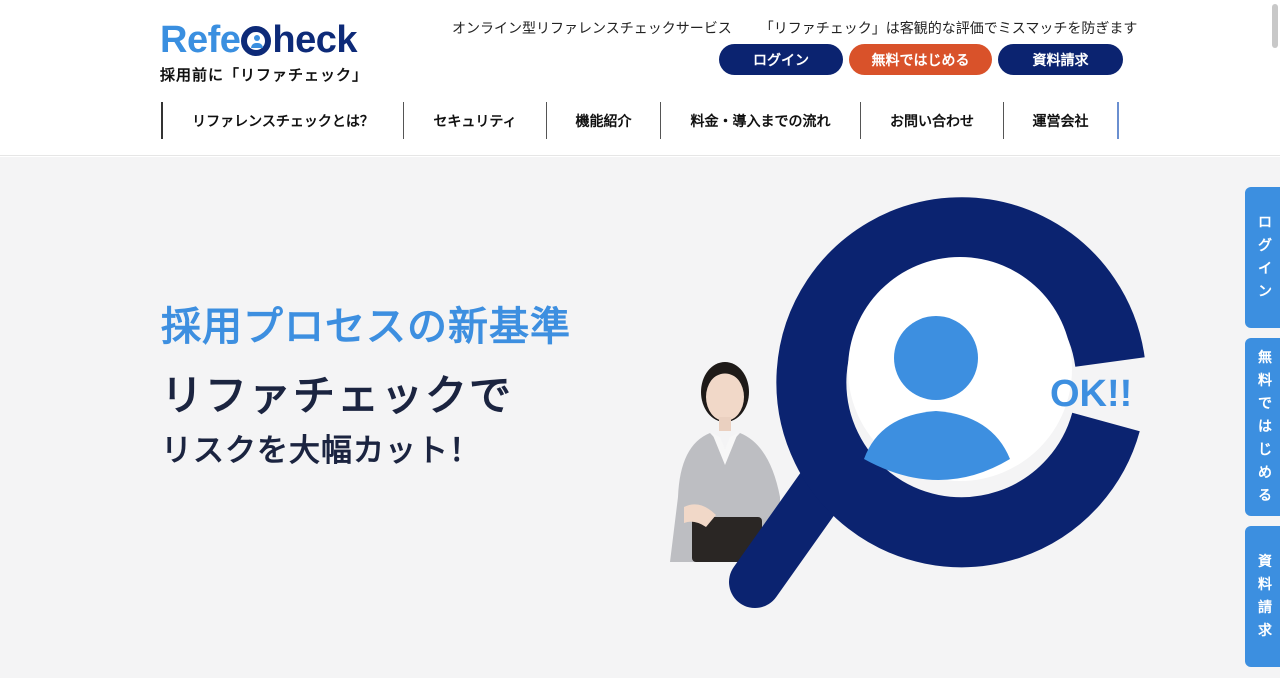 This screenshot has width=1280, height=678. Describe the element at coordinates (592, 29) in the screenshot. I see `tagline-service: オンライン型リファレンスチェックサービス` at that location.